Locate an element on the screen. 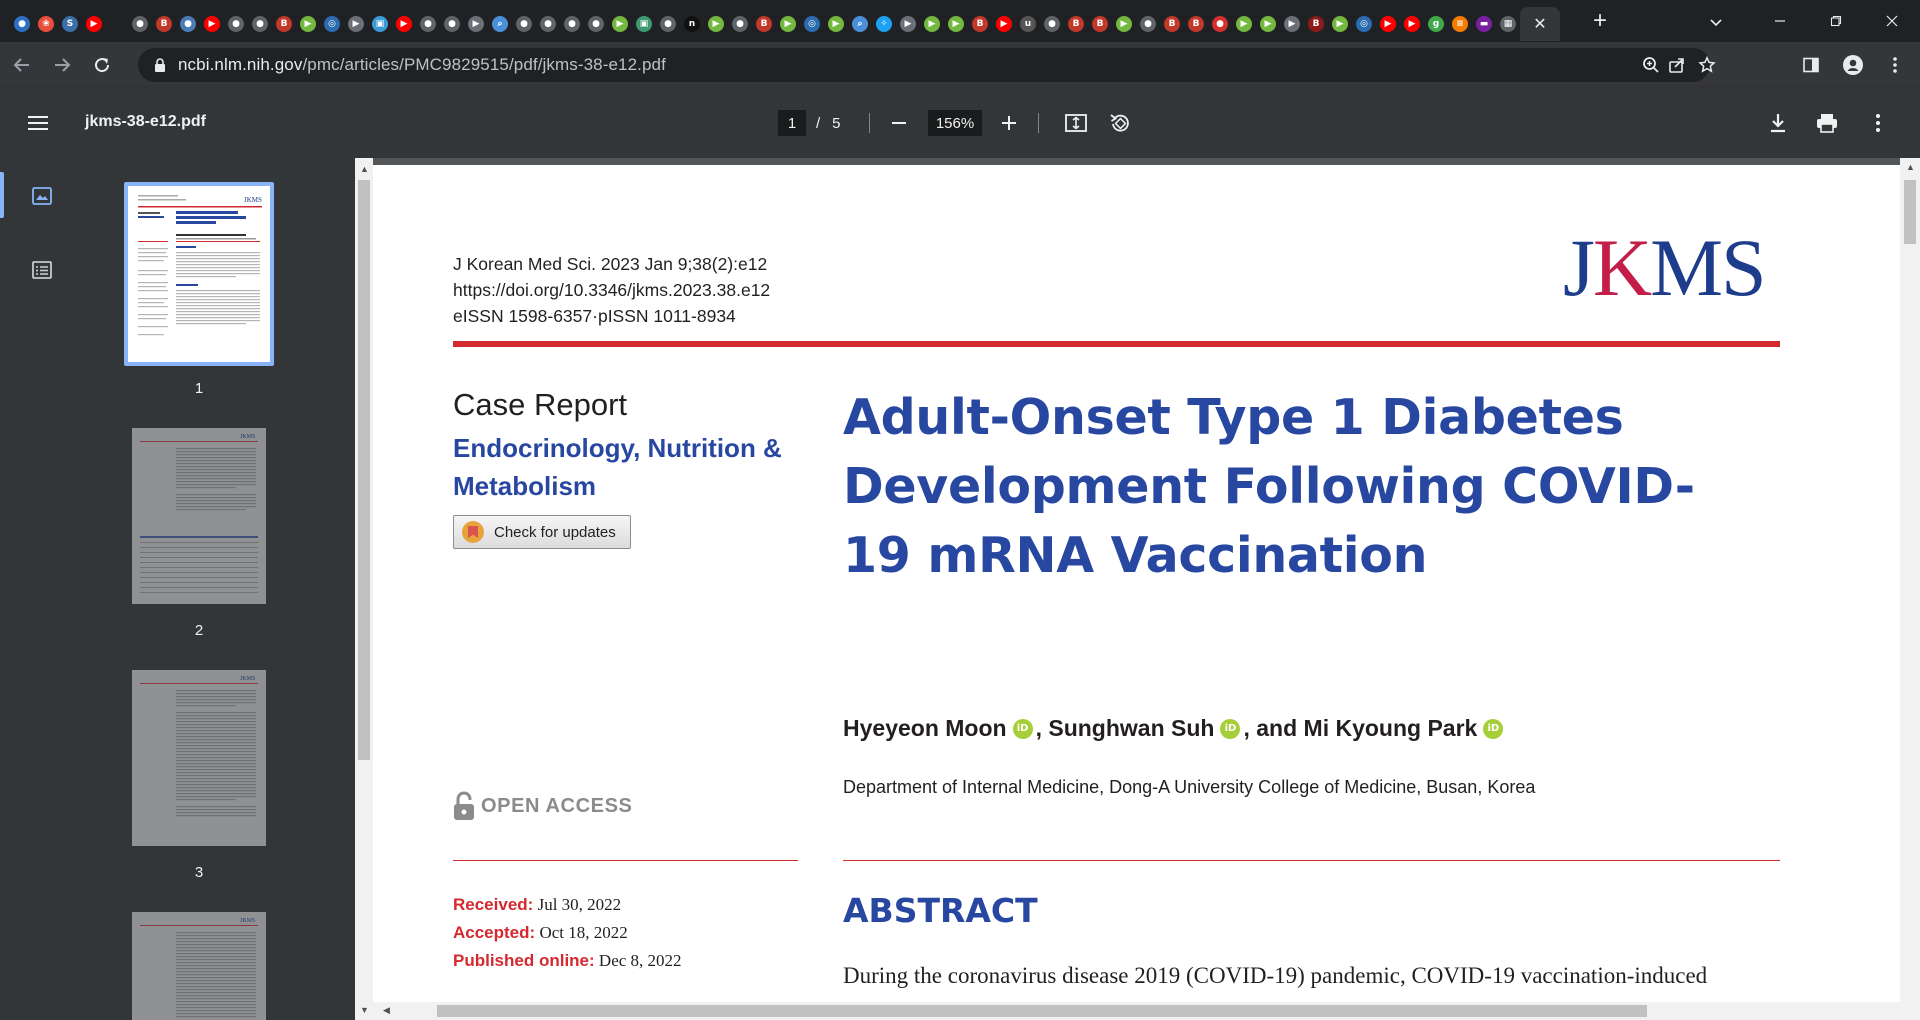 The image size is (1920, 1020). close-window-button is located at coordinates (1892, 21).